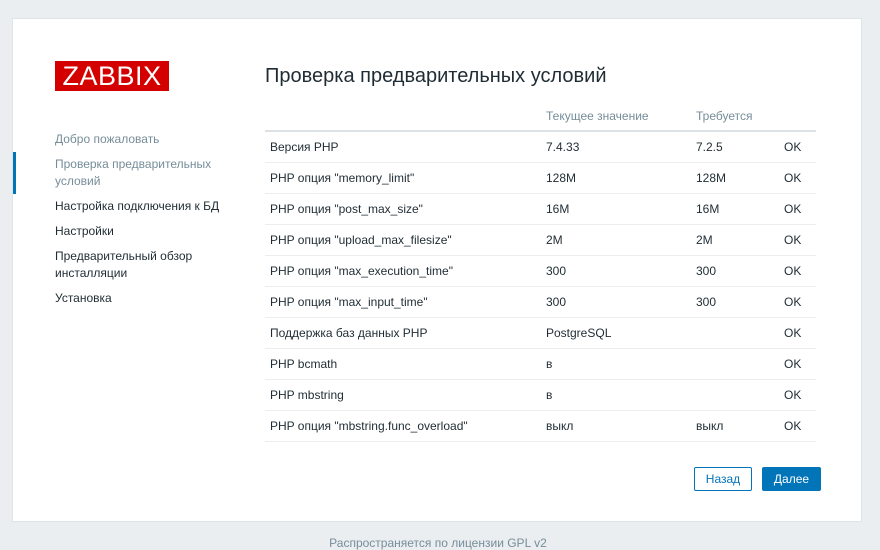  I want to click on check-name: PHP опция "post_max_size", so click(403, 209).